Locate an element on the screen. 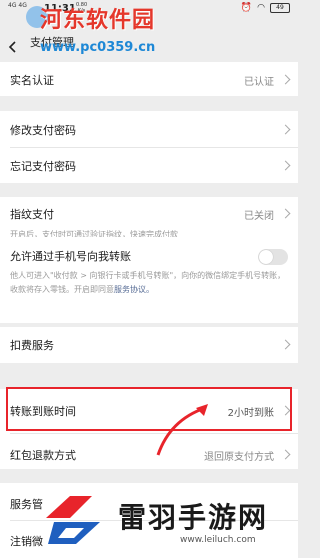 The height and width of the screenshot is (558, 320). cell-label: 忘记支付密码 is located at coordinates (43, 166).